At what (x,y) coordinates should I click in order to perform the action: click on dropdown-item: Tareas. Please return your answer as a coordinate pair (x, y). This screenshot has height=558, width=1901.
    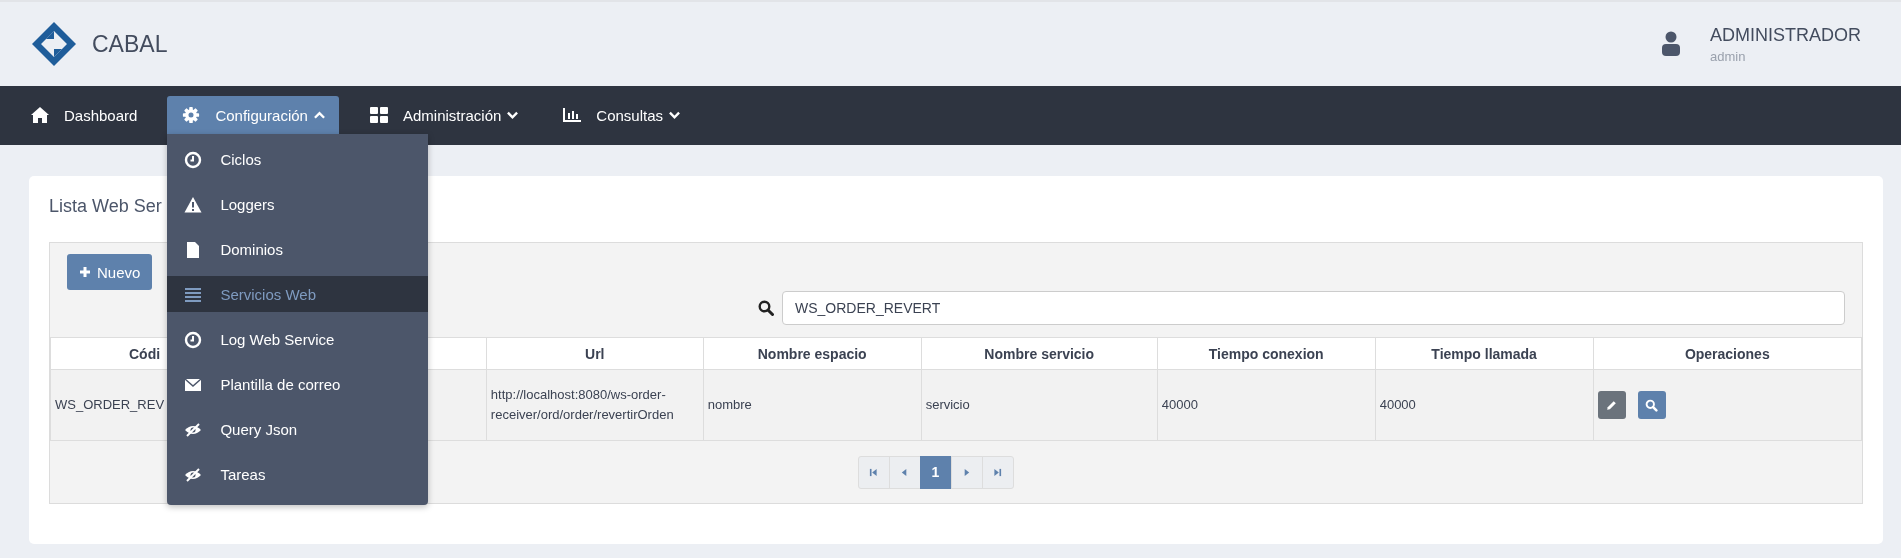
    Looking at the image, I should click on (298, 474).